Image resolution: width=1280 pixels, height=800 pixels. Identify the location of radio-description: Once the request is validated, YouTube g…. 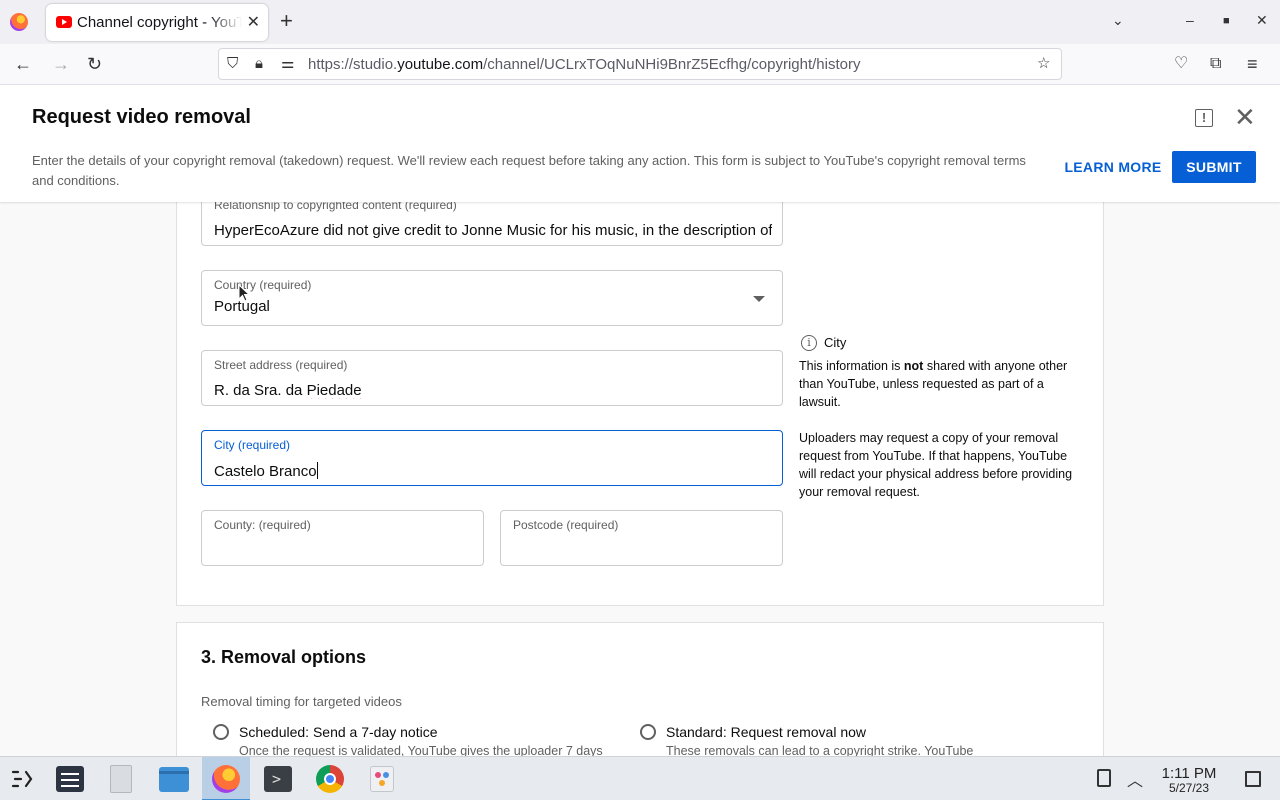
(421, 750).